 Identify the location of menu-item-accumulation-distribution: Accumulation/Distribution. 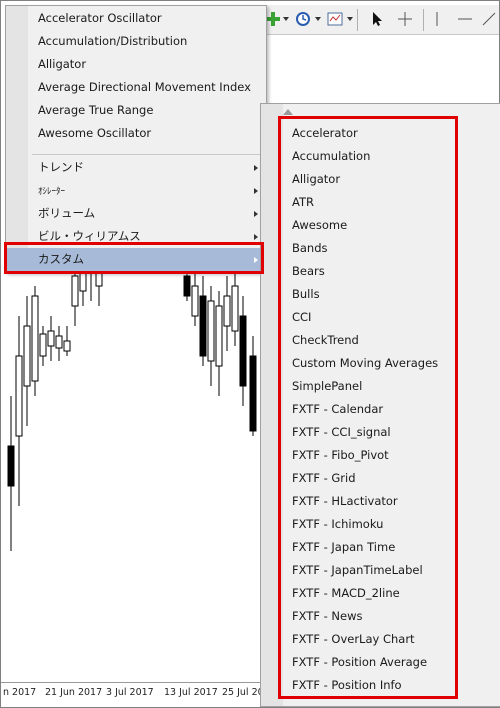
(136, 41).